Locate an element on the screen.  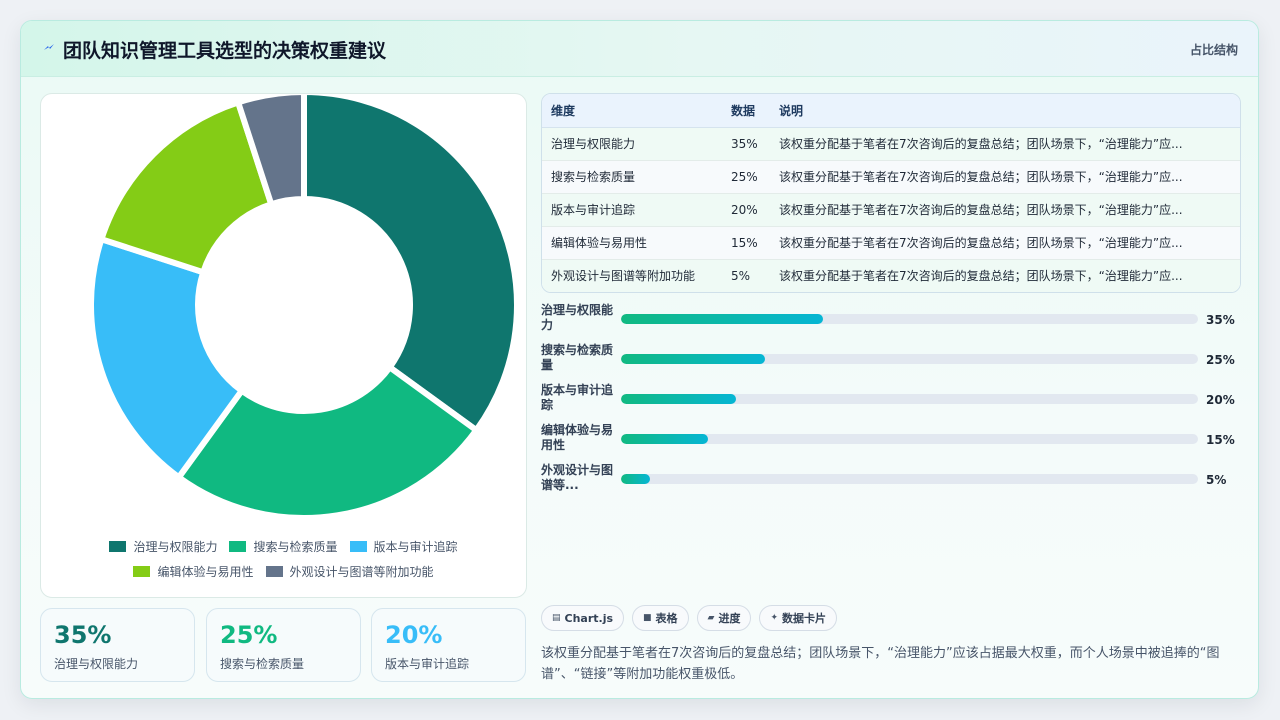
table-cell: 5% is located at coordinates (746, 275).